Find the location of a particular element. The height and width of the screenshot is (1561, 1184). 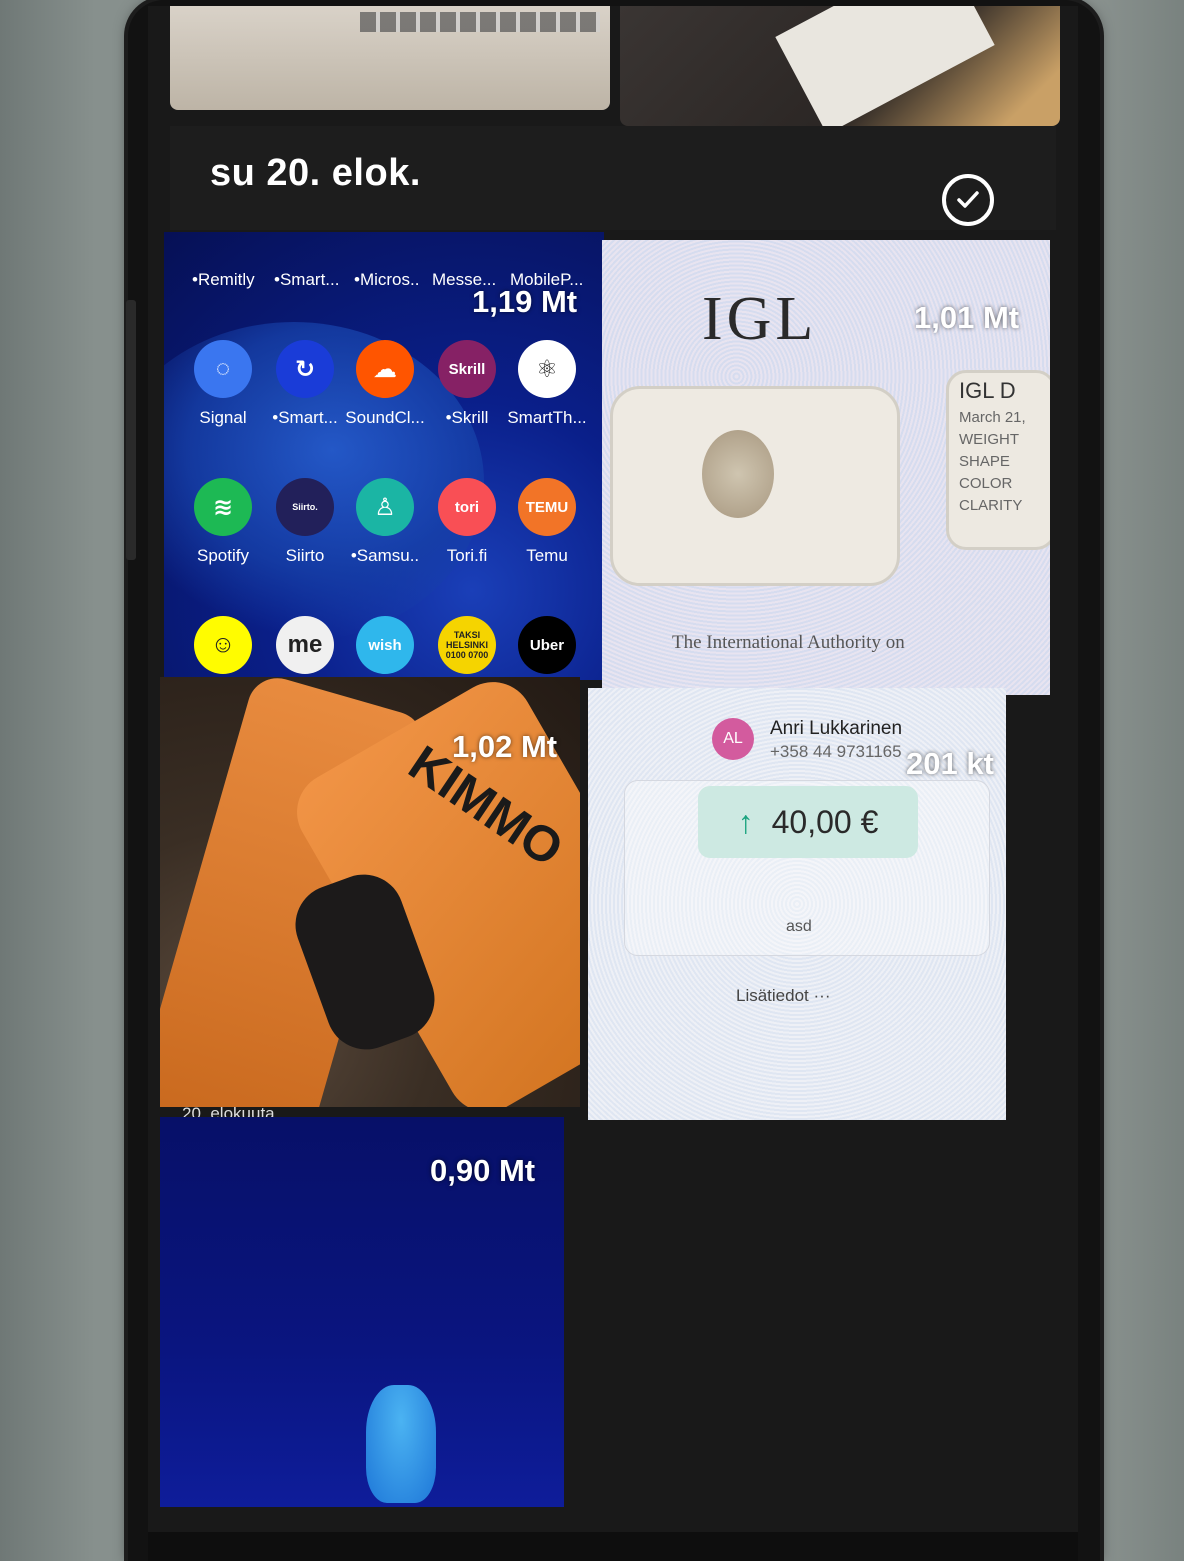

app-label: •Skrill is located at coordinates (467, 417).